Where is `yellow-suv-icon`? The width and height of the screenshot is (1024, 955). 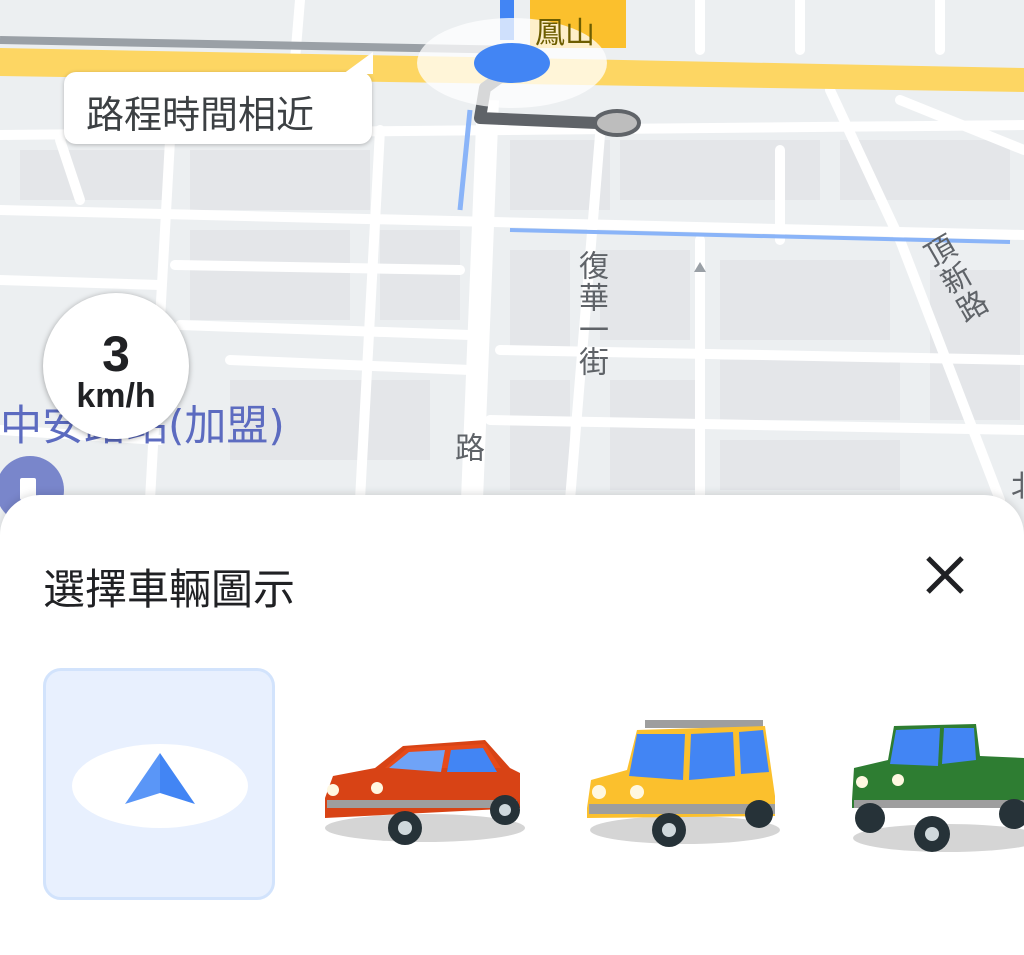 yellow-suv-icon is located at coordinates (683, 783).